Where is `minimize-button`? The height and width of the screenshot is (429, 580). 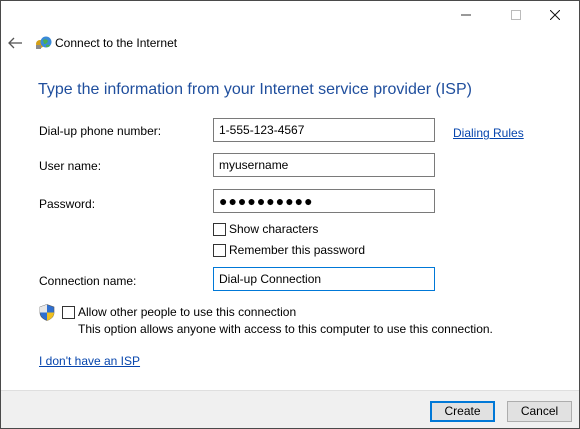
minimize-button is located at coordinates (466, 15).